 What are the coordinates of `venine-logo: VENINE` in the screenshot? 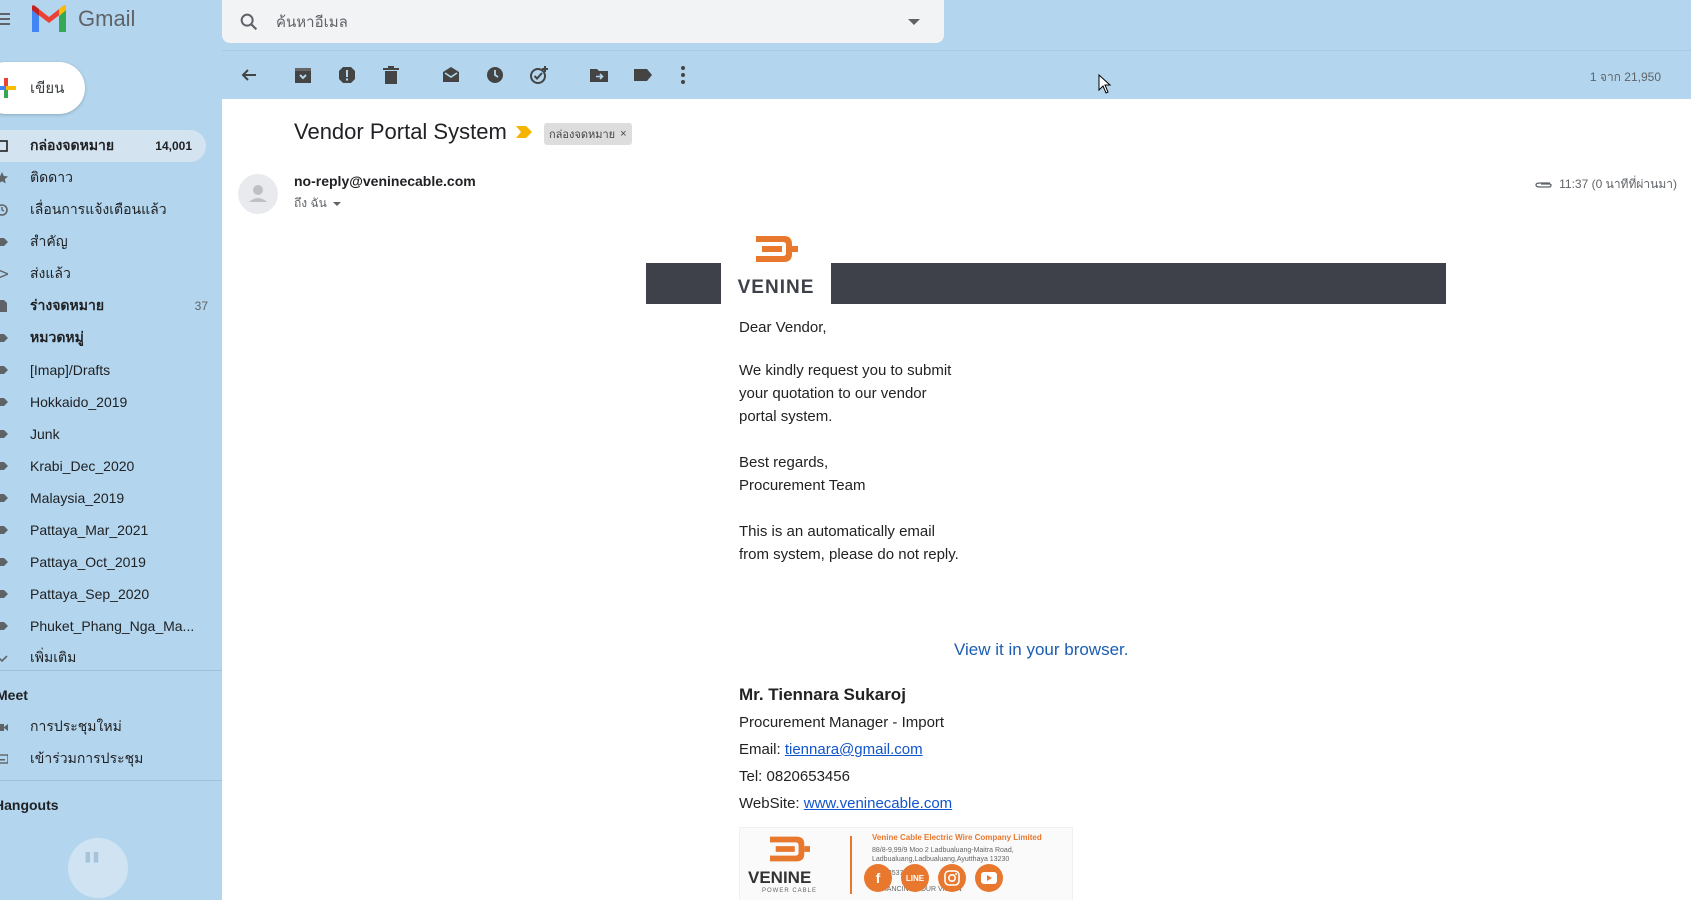 It's located at (776, 271).